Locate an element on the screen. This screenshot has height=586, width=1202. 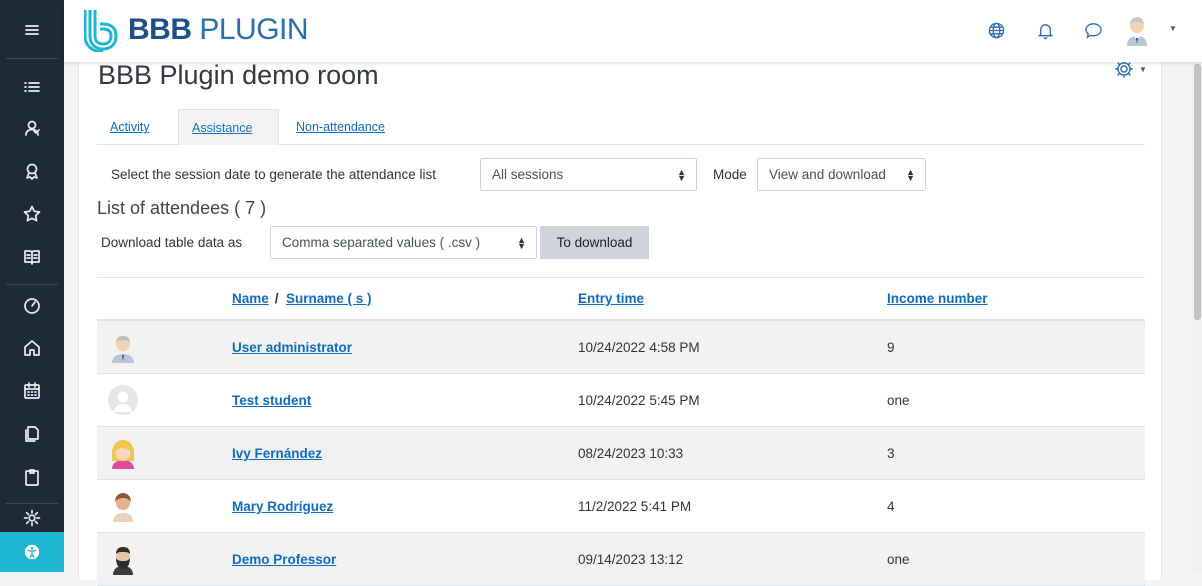
notification-bell-icon is located at coordinates (1045, 30).